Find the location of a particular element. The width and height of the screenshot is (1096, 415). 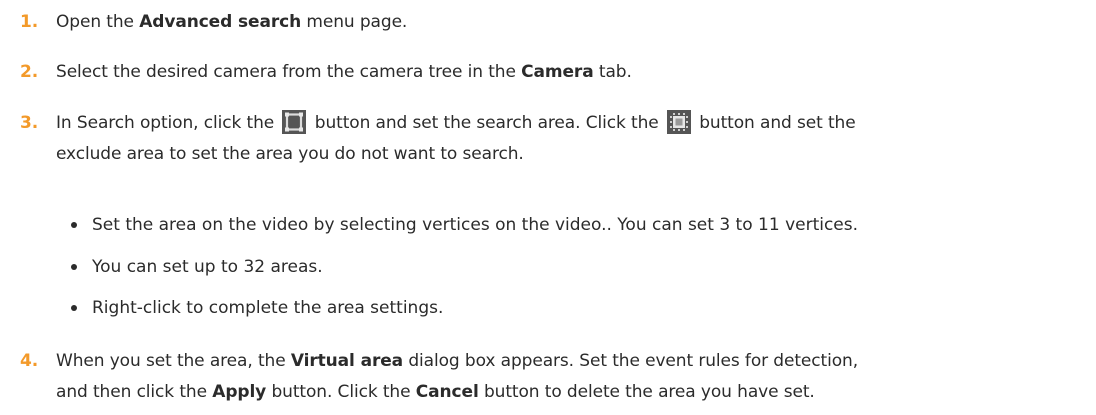

button-name-apply: Apply is located at coordinates (239, 392).